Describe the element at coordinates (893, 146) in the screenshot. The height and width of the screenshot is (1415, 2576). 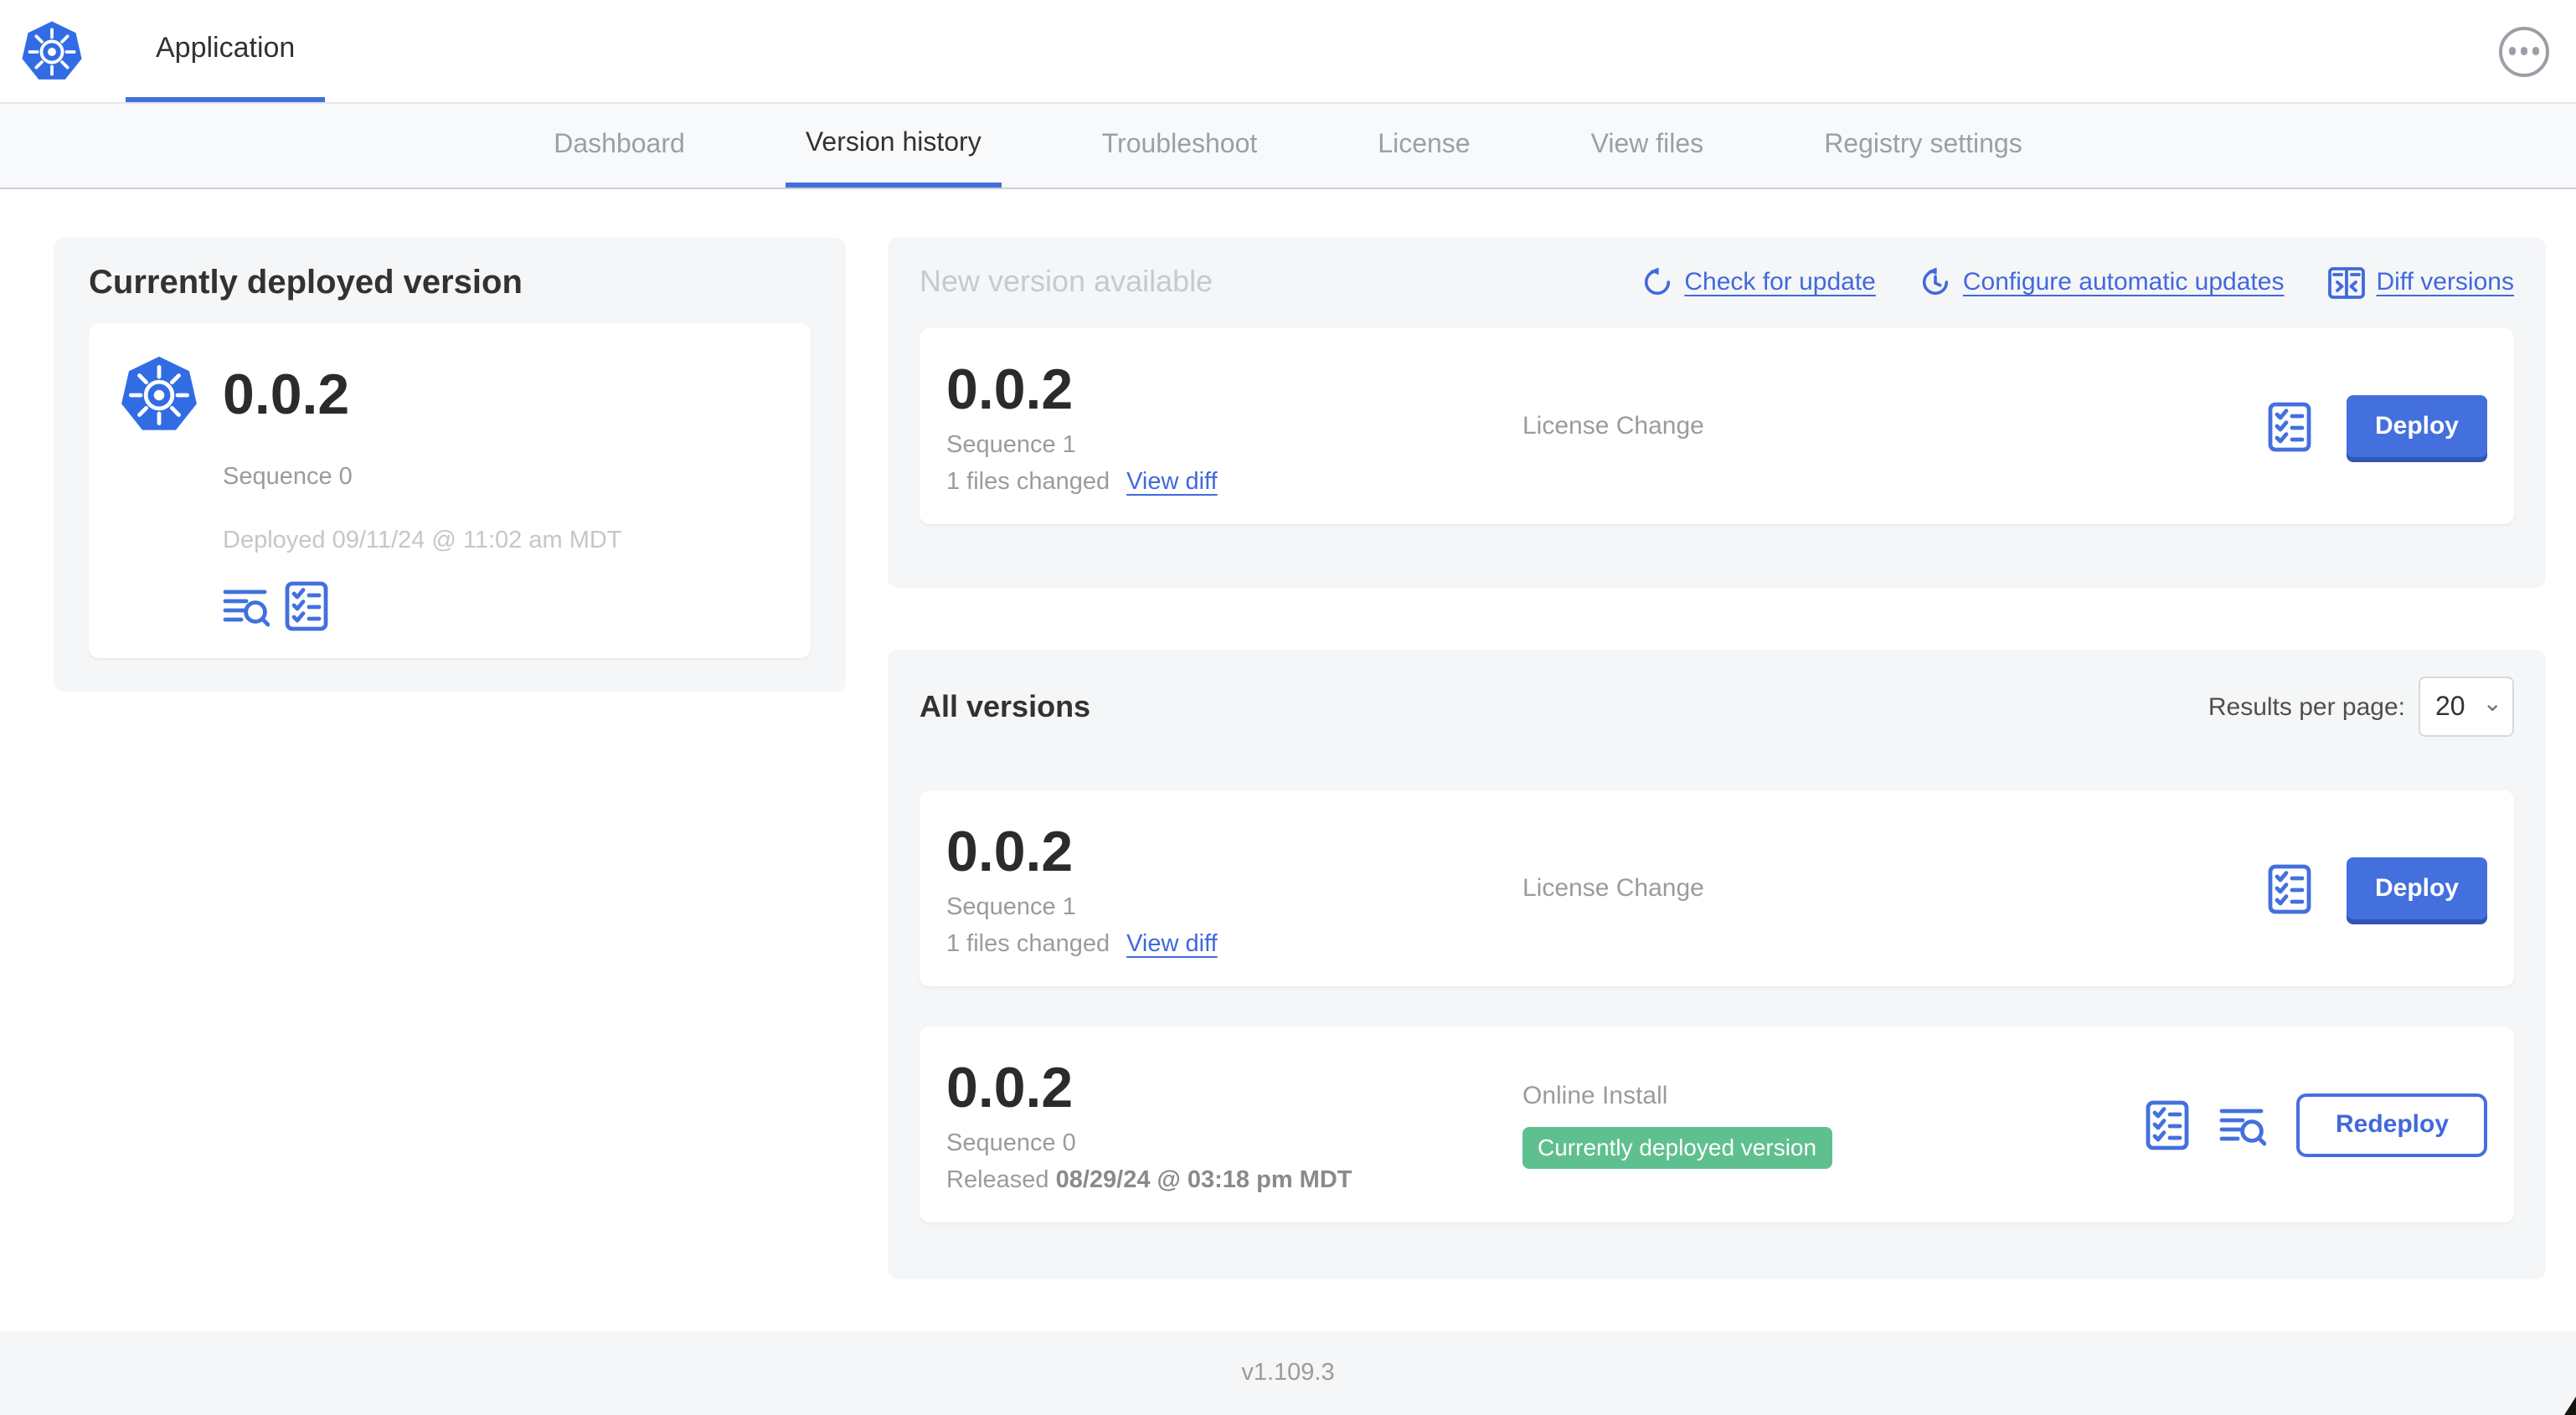
I see `tab-version-history: Version history` at that location.